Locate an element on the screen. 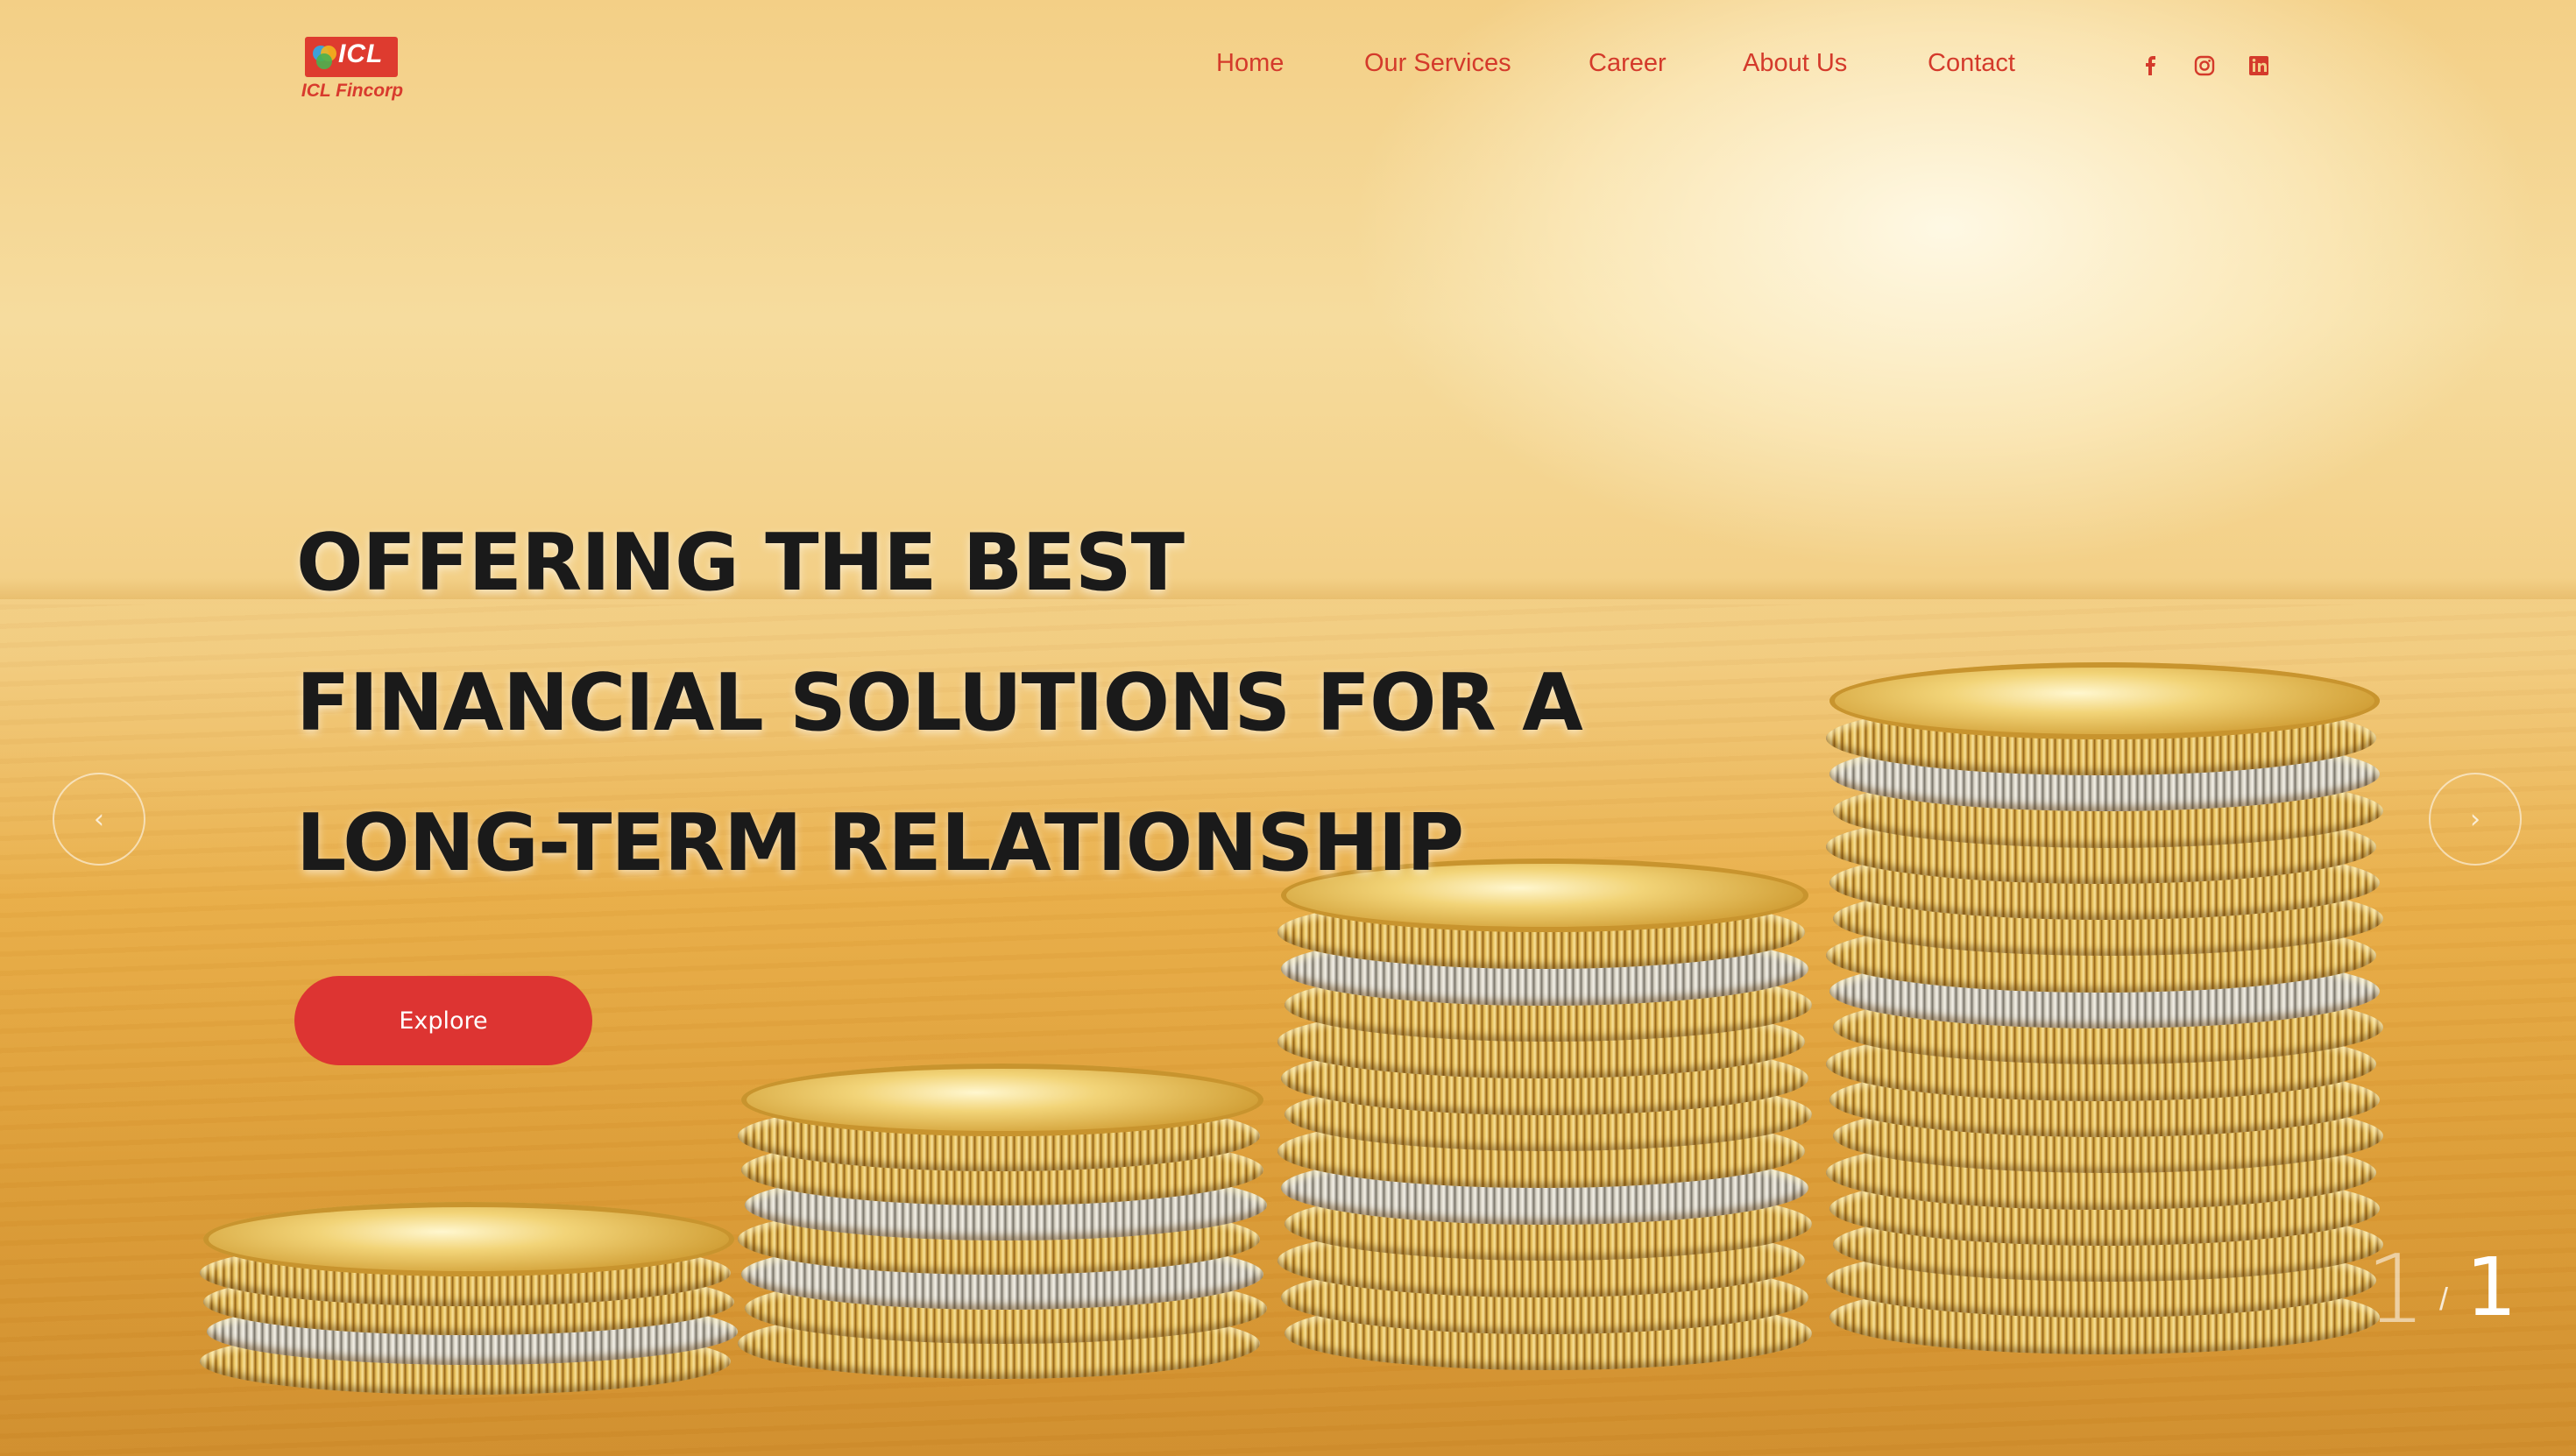 This screenshot has height=1456, width=2576. slide-total: 1 is located at coordinates (2491, 1287).